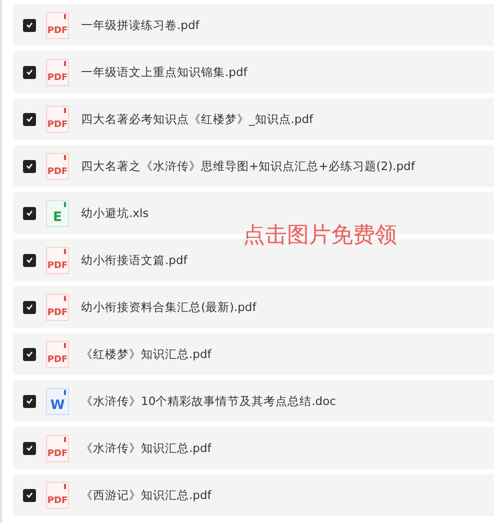 This screenshot has width=494, height=523. I want to click on file-name: 幼小衔接语文篇.pdf, so click(134, 260).